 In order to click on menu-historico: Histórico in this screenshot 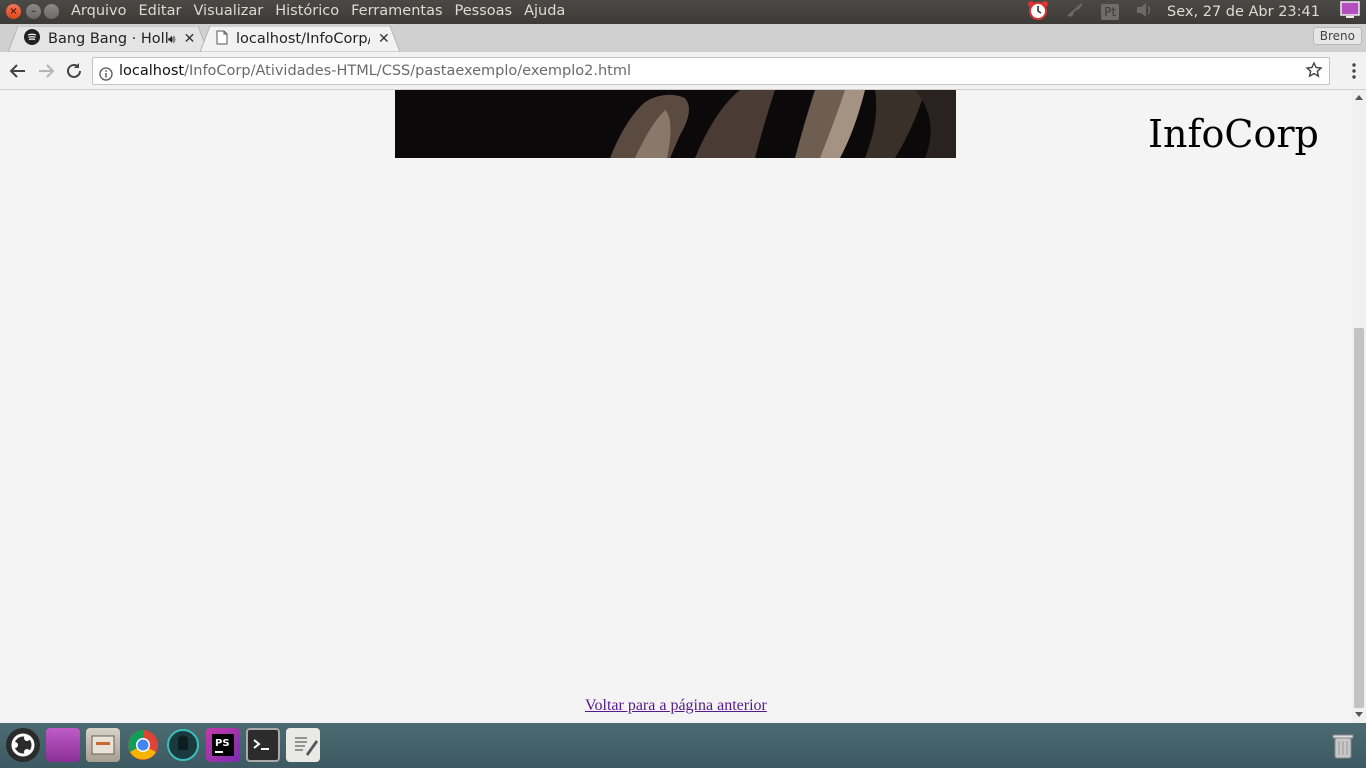, I will do `click(307, 11)`.